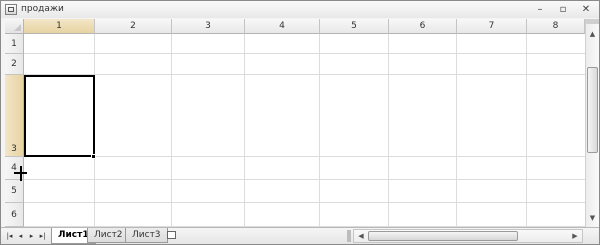 The image size is (600, 245). I want to click on select-all-triangle-icon, so click(14, 26).